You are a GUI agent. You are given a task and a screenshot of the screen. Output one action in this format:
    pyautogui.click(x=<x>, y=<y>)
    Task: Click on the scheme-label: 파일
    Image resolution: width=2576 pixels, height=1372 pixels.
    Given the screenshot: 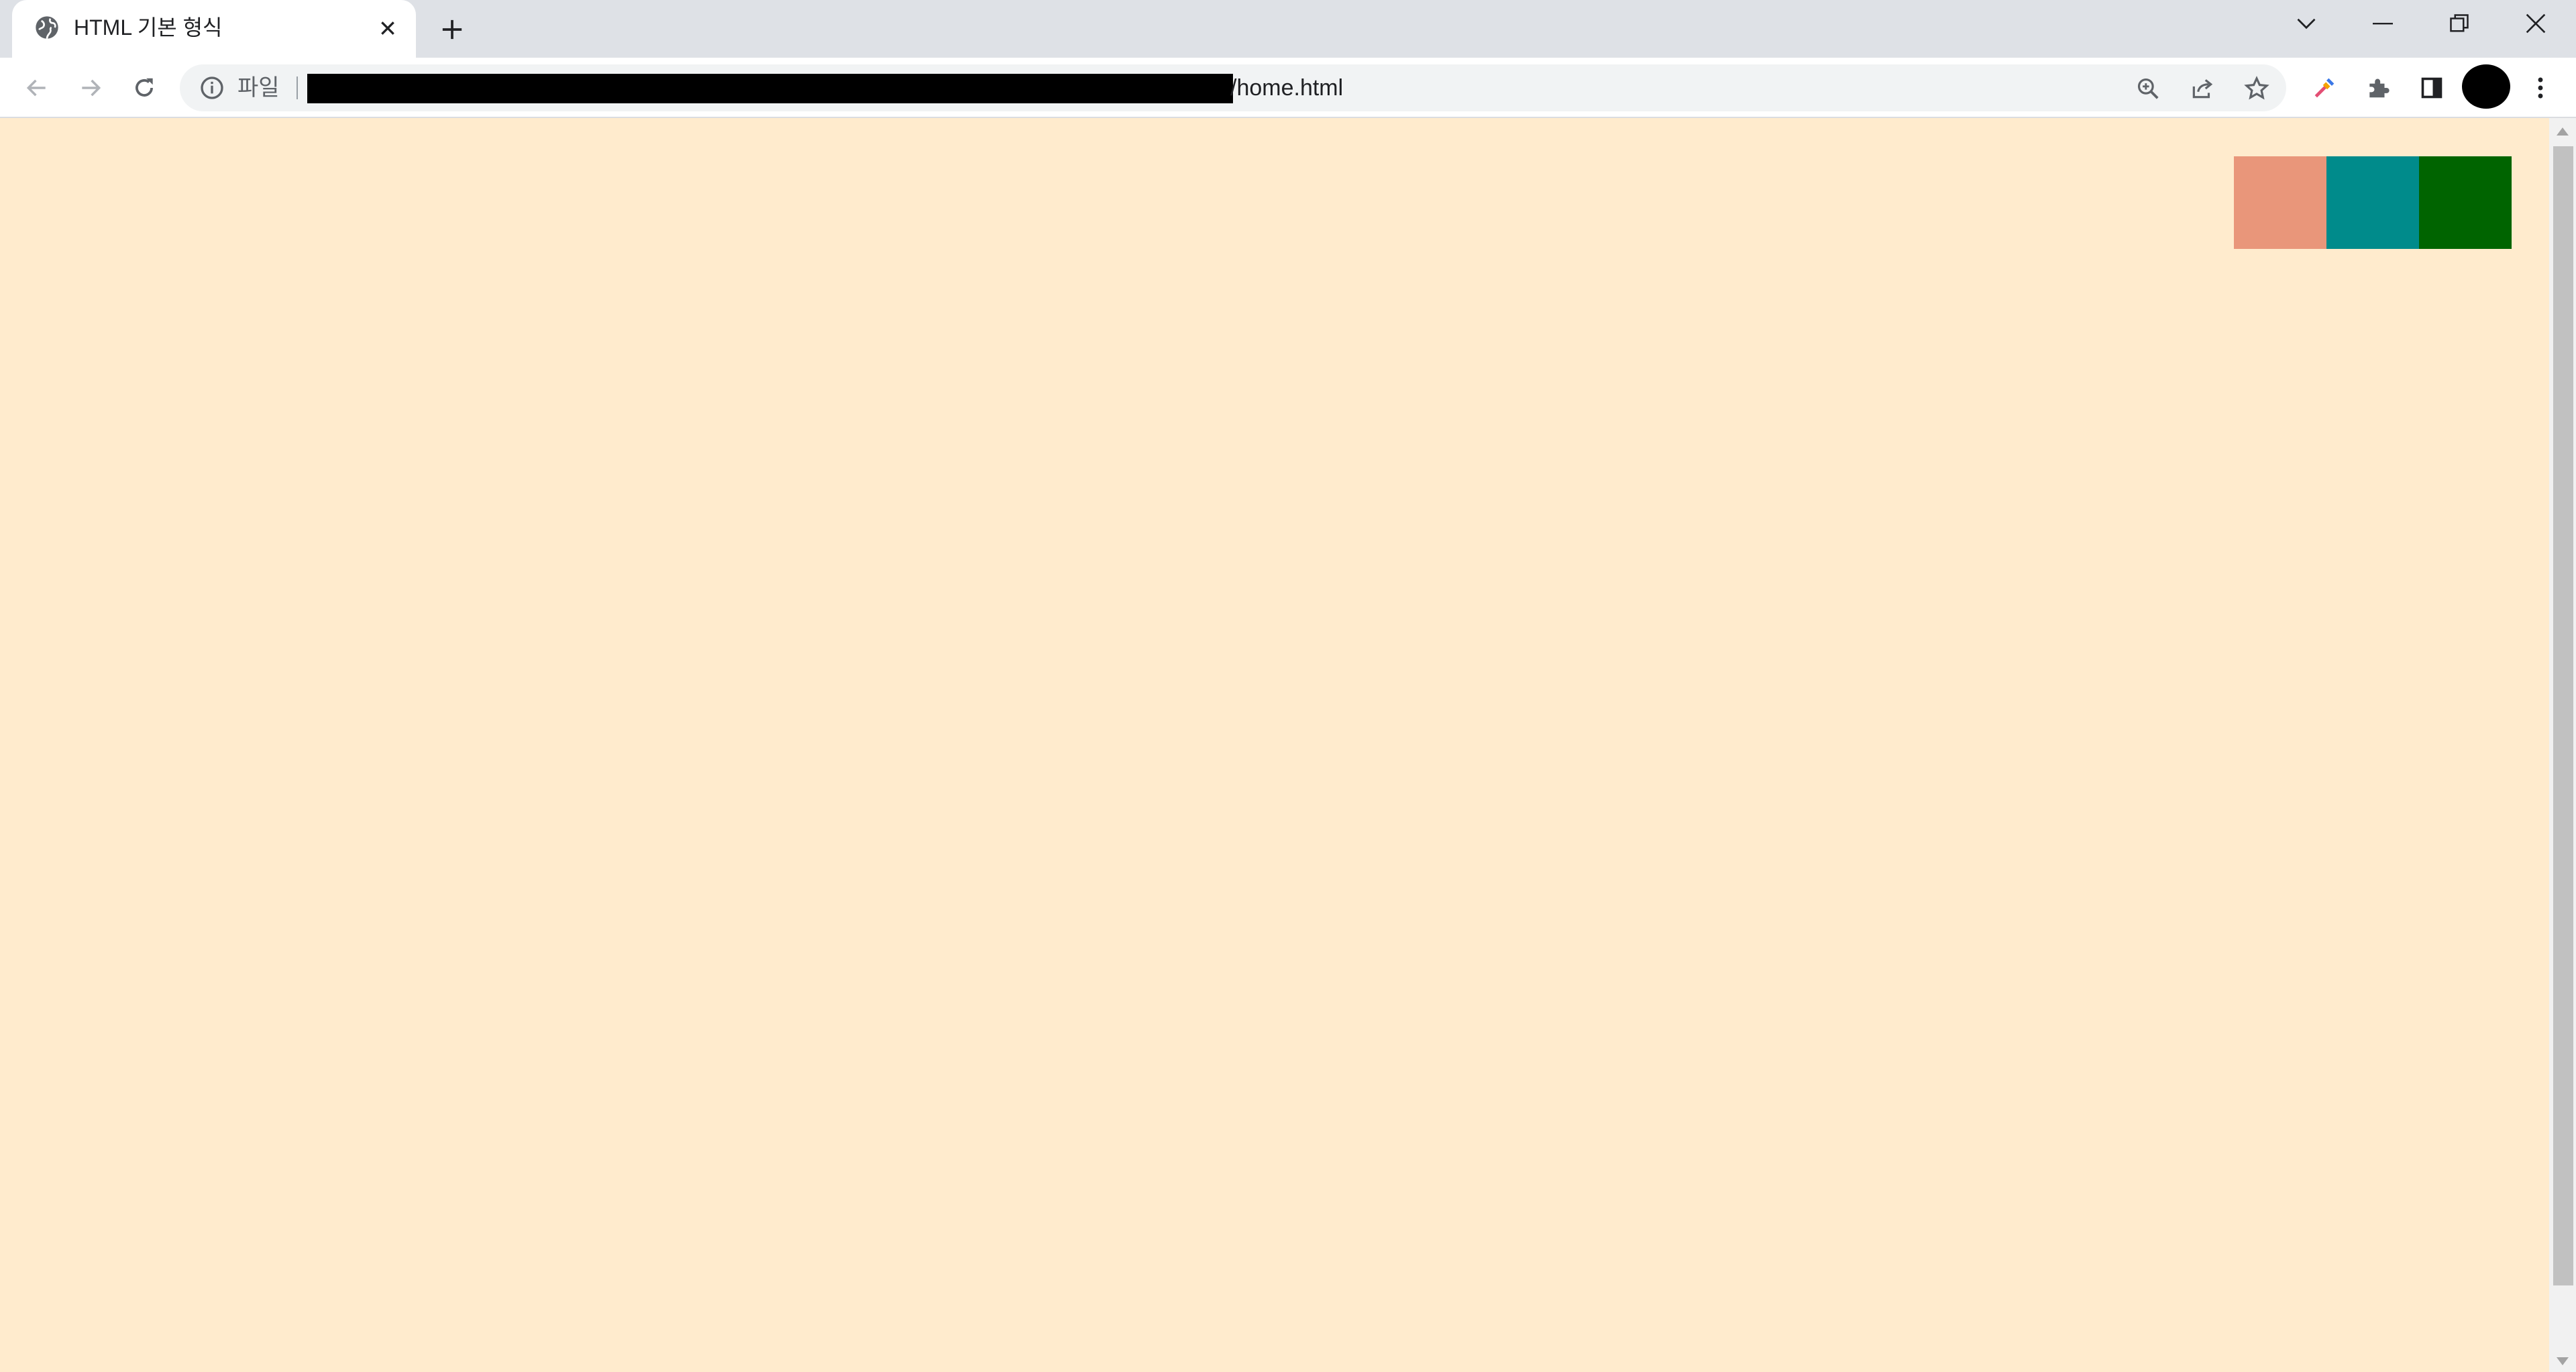 What is the action you would take?
    pyautogui.click(x=258, y=88)
    